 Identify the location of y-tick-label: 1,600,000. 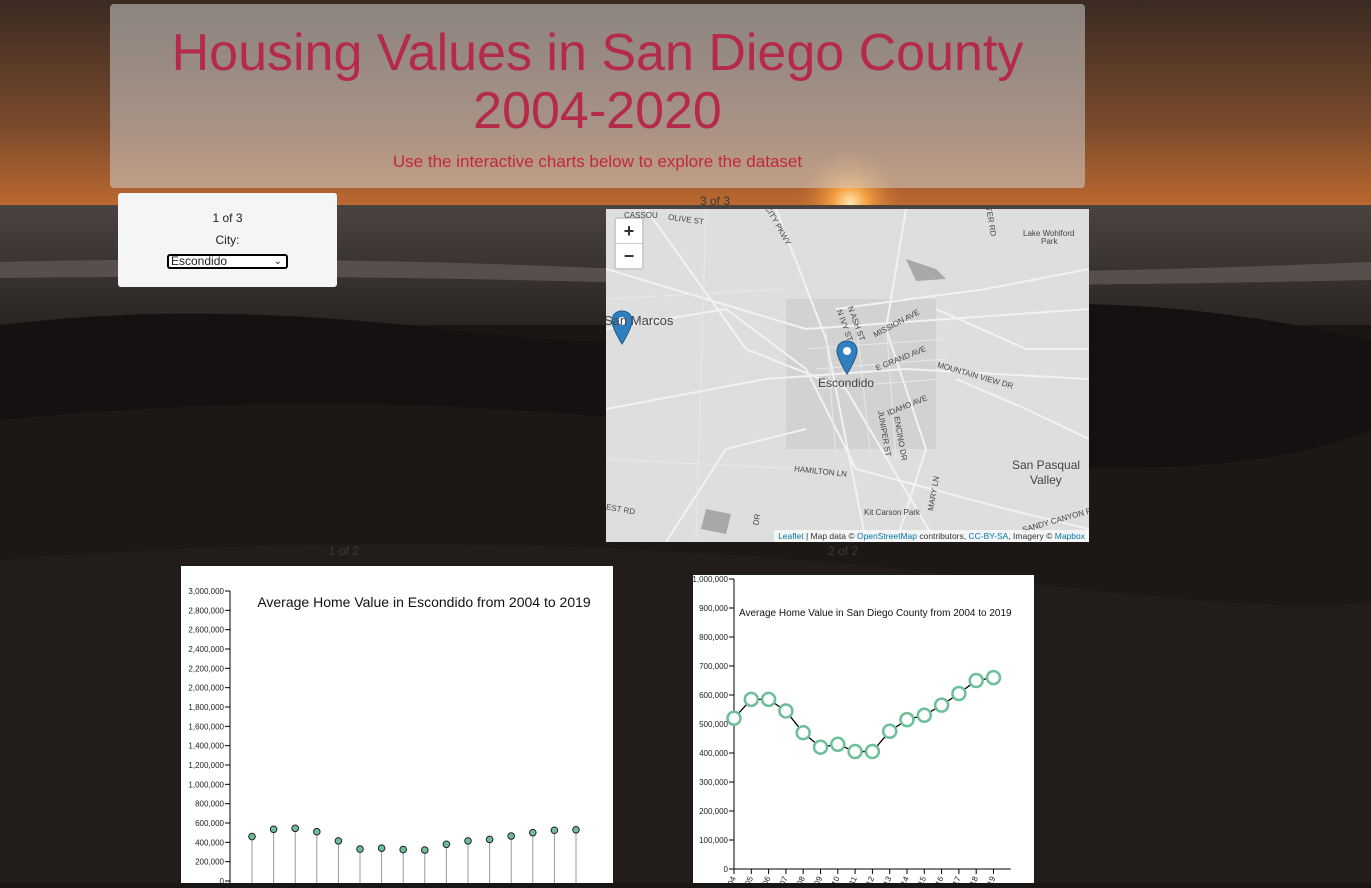
(206, 726).